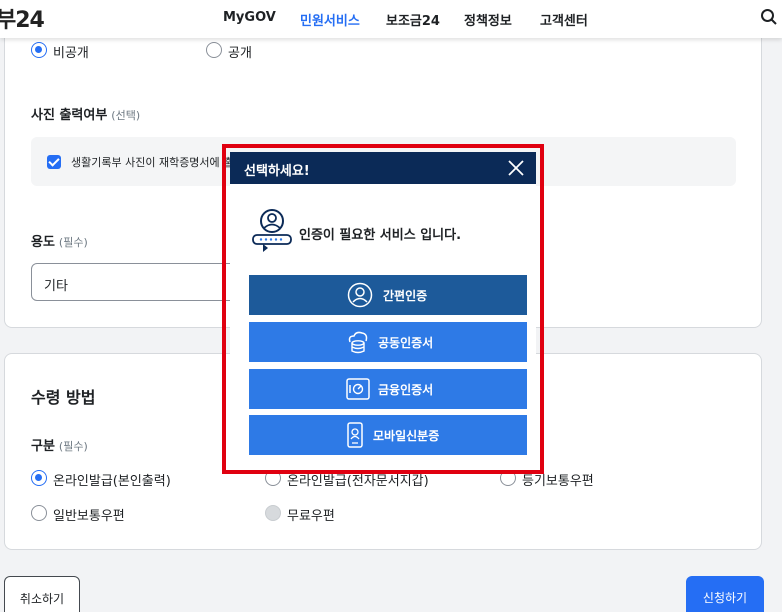 The height and width of the screenshot is (612, 782). Describe the element at coordinates (277, 171) in the screenshot. I see `modal-title: 선택하세요!` at that location.